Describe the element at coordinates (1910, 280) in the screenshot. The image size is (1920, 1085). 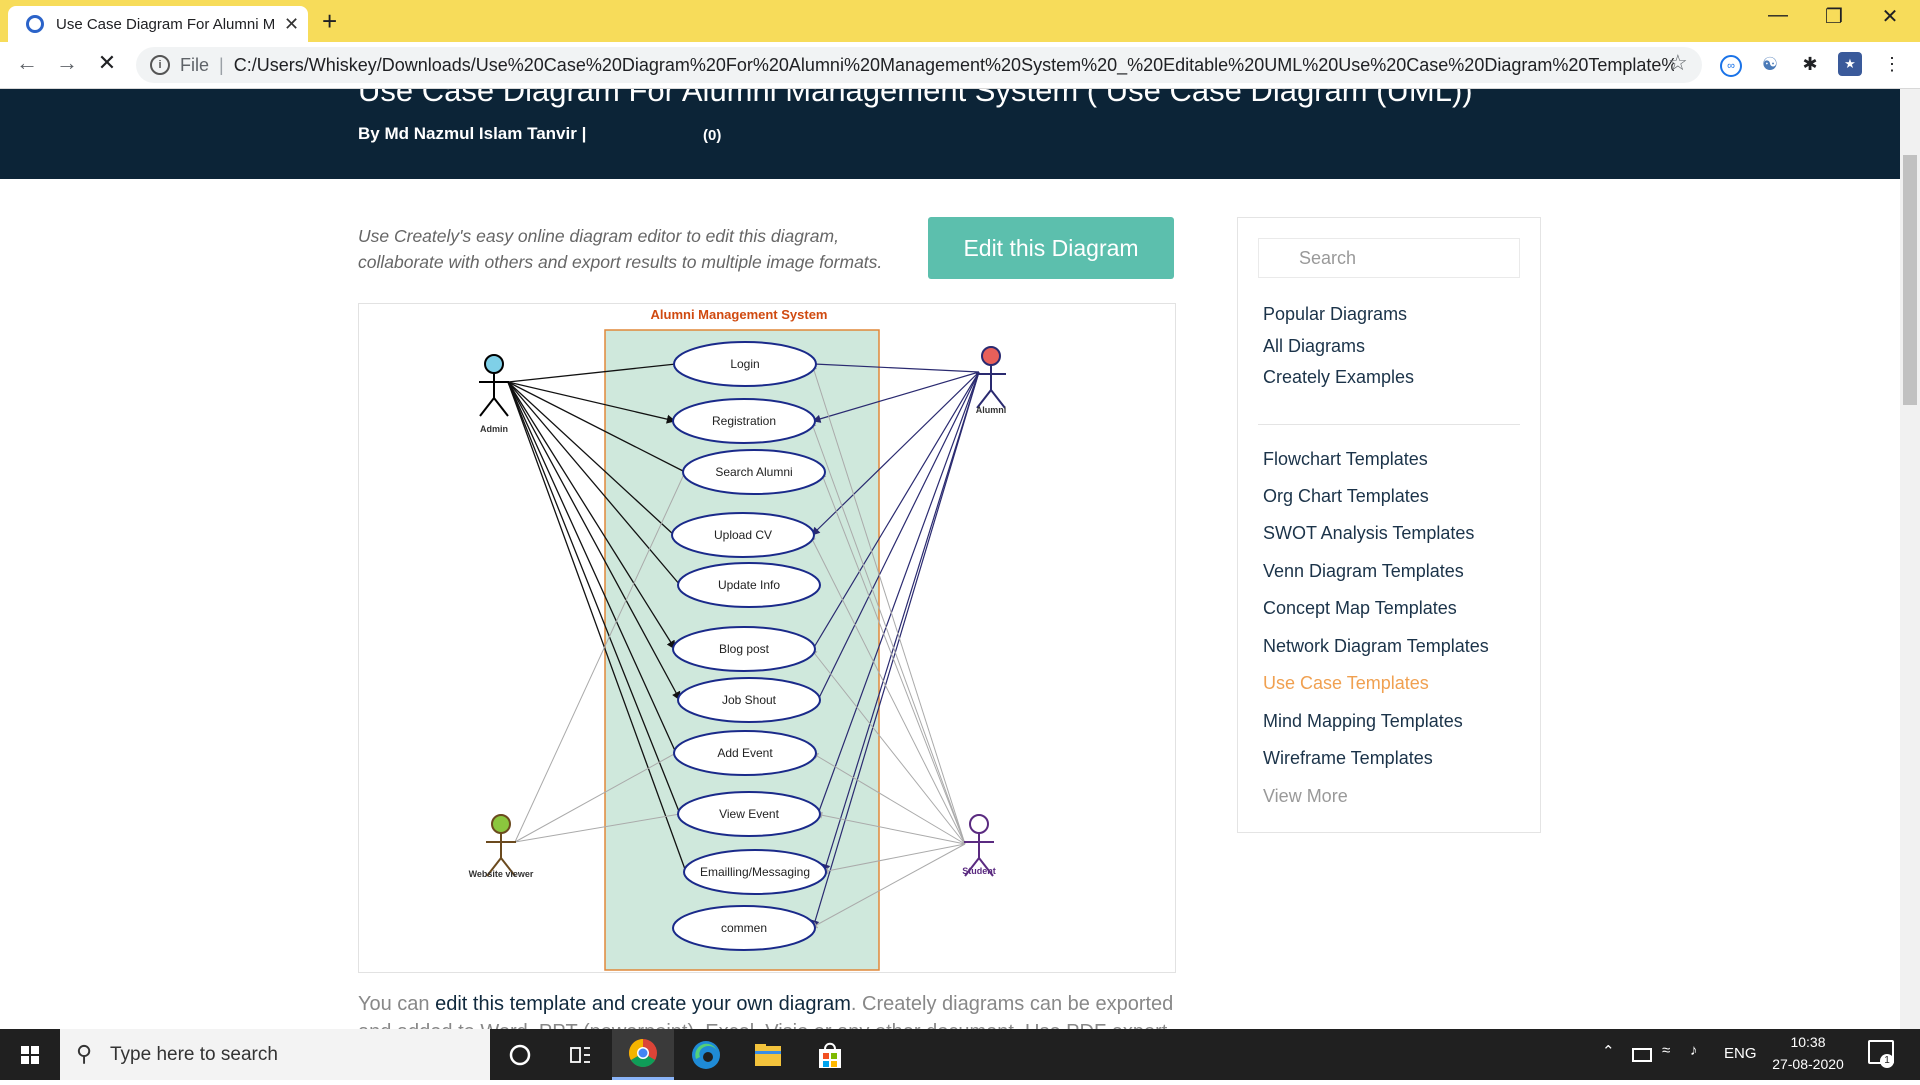
I see `scrollbar-thumb` at that location.